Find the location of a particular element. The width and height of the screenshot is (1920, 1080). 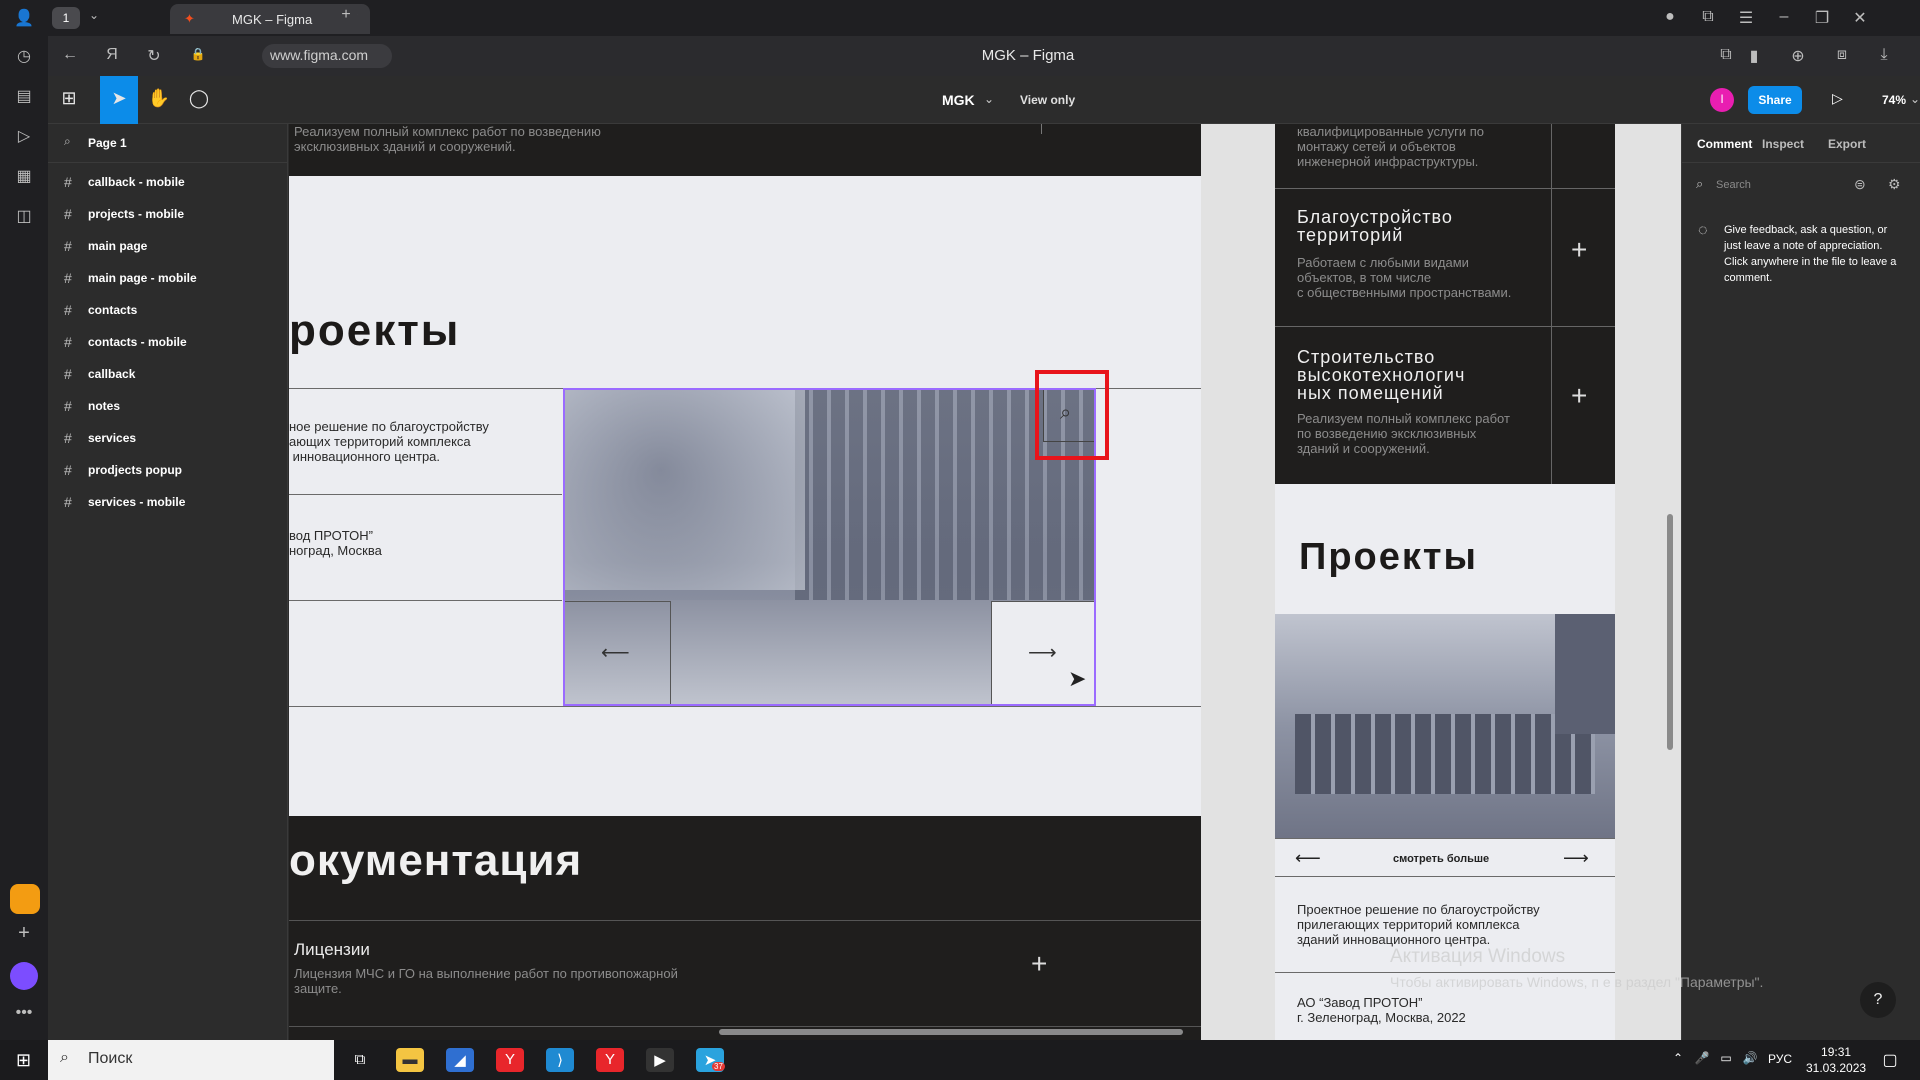

present-icon: ▷ is located at coordinates (1837, 98).